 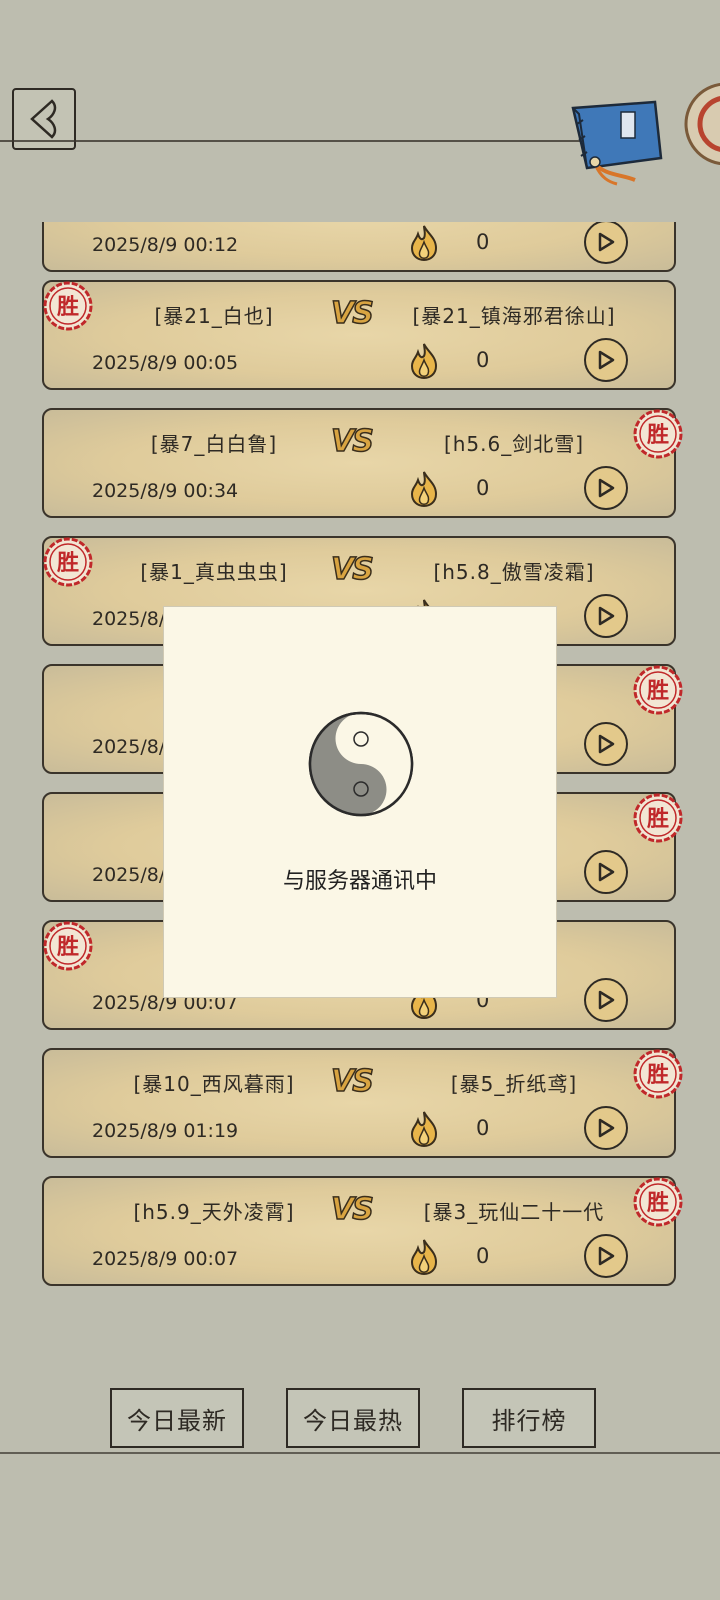 I want to click on player-left-name: [暴1_真虫虫虫], so click(x=214, y=570).